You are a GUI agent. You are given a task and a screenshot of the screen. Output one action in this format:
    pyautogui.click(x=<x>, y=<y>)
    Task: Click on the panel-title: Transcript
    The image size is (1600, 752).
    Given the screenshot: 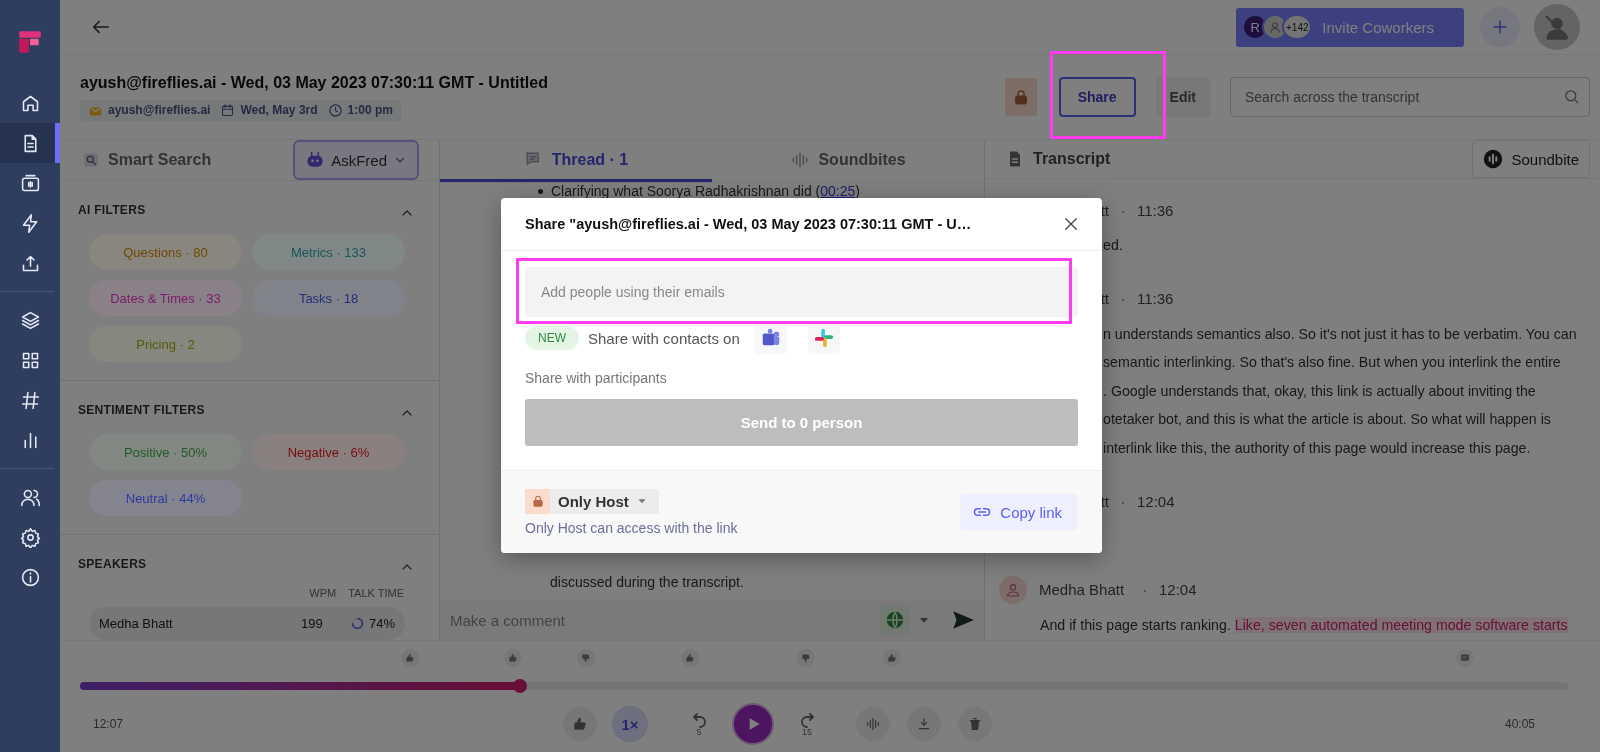 What is the action you would take?
    pyautogui.click(x=1072, y=159)
    